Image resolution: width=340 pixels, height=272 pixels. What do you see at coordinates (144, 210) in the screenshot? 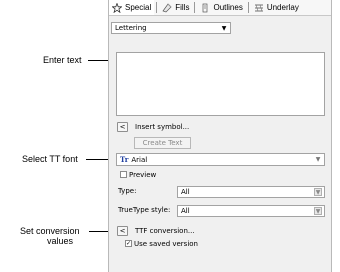
I see `truetype-style-label: TrueType style:` at bounding box center [144, 210].